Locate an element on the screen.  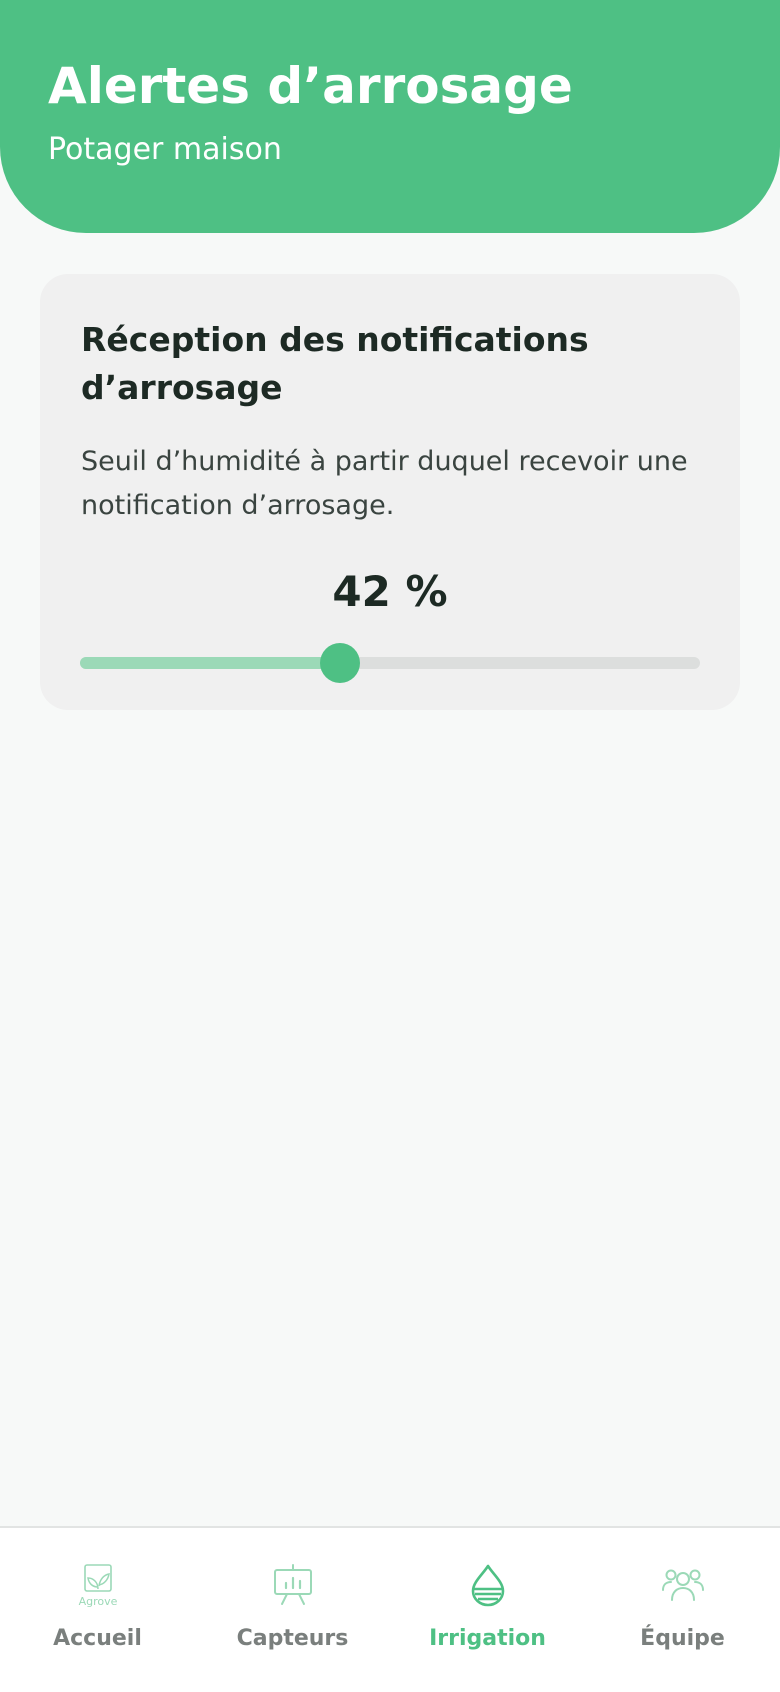
nav-item-accueil: Agrove Accueil is located at coordinates (97, 1610).